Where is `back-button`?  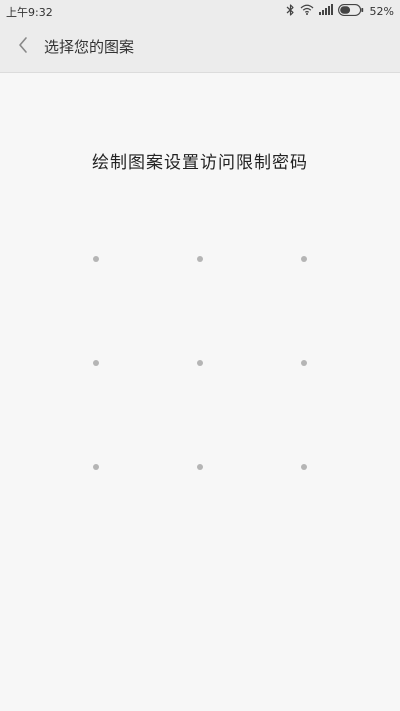
back-button is located at coordinates (23, 47).